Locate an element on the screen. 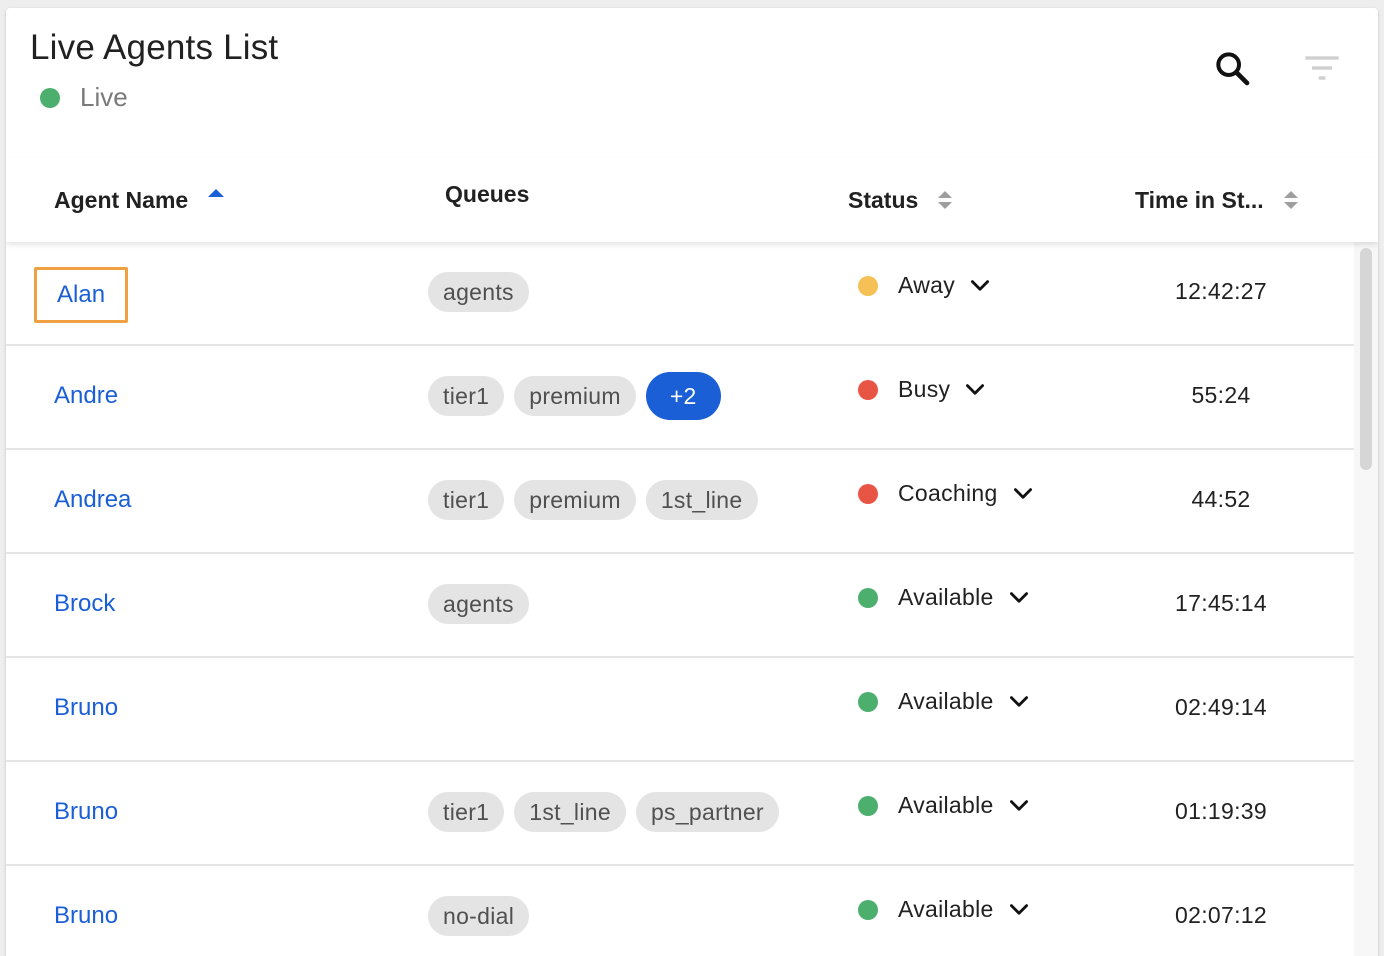  column-header-agent-name: Agent Name is located at coordinates (139, 200).